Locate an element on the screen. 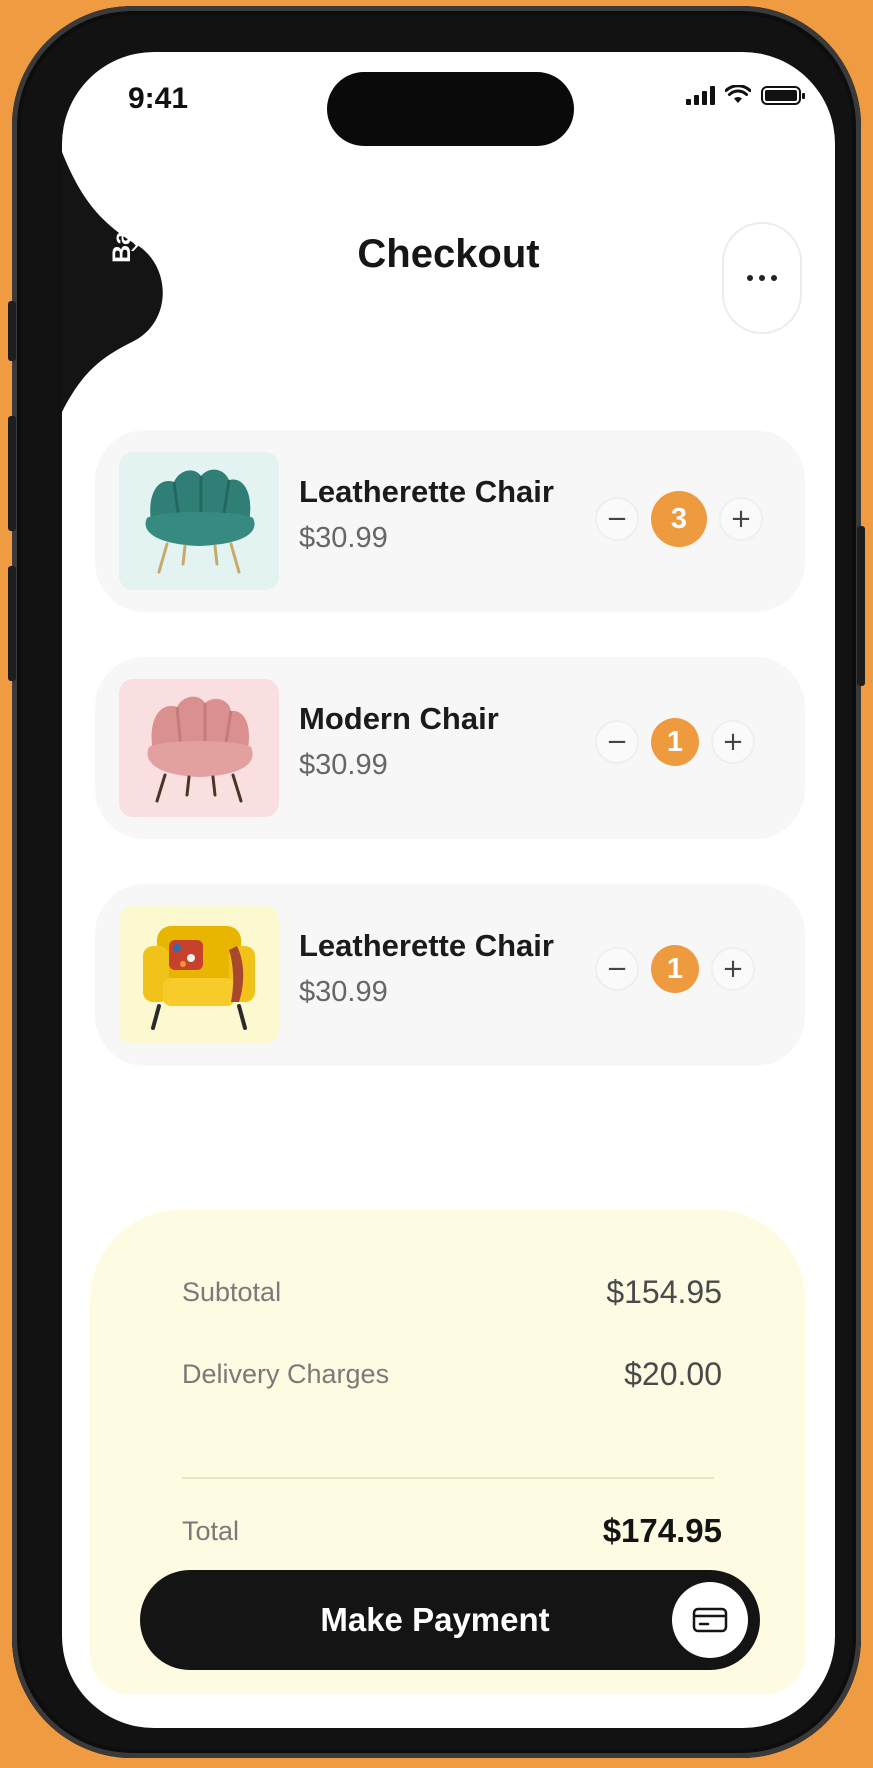  battery-icon is located at coordinates (783, 95).